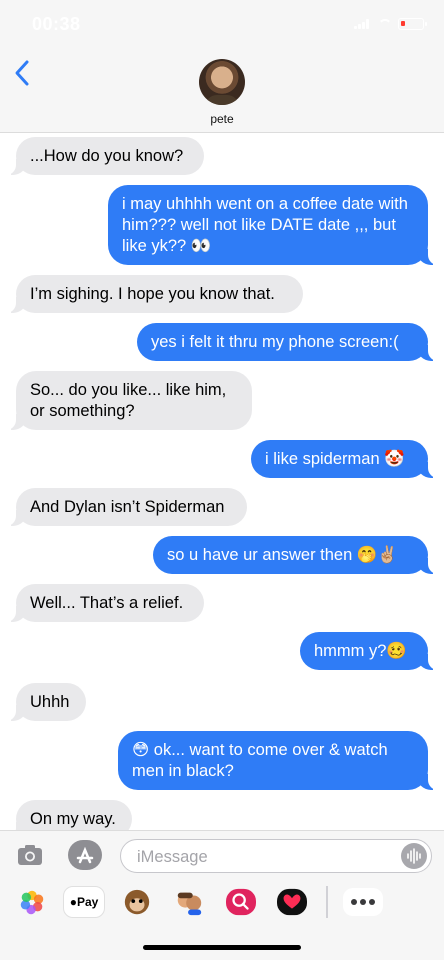  Describe the element at coordinates (222, 119) in the screenshot. I see `contact-name: pete` at that location.